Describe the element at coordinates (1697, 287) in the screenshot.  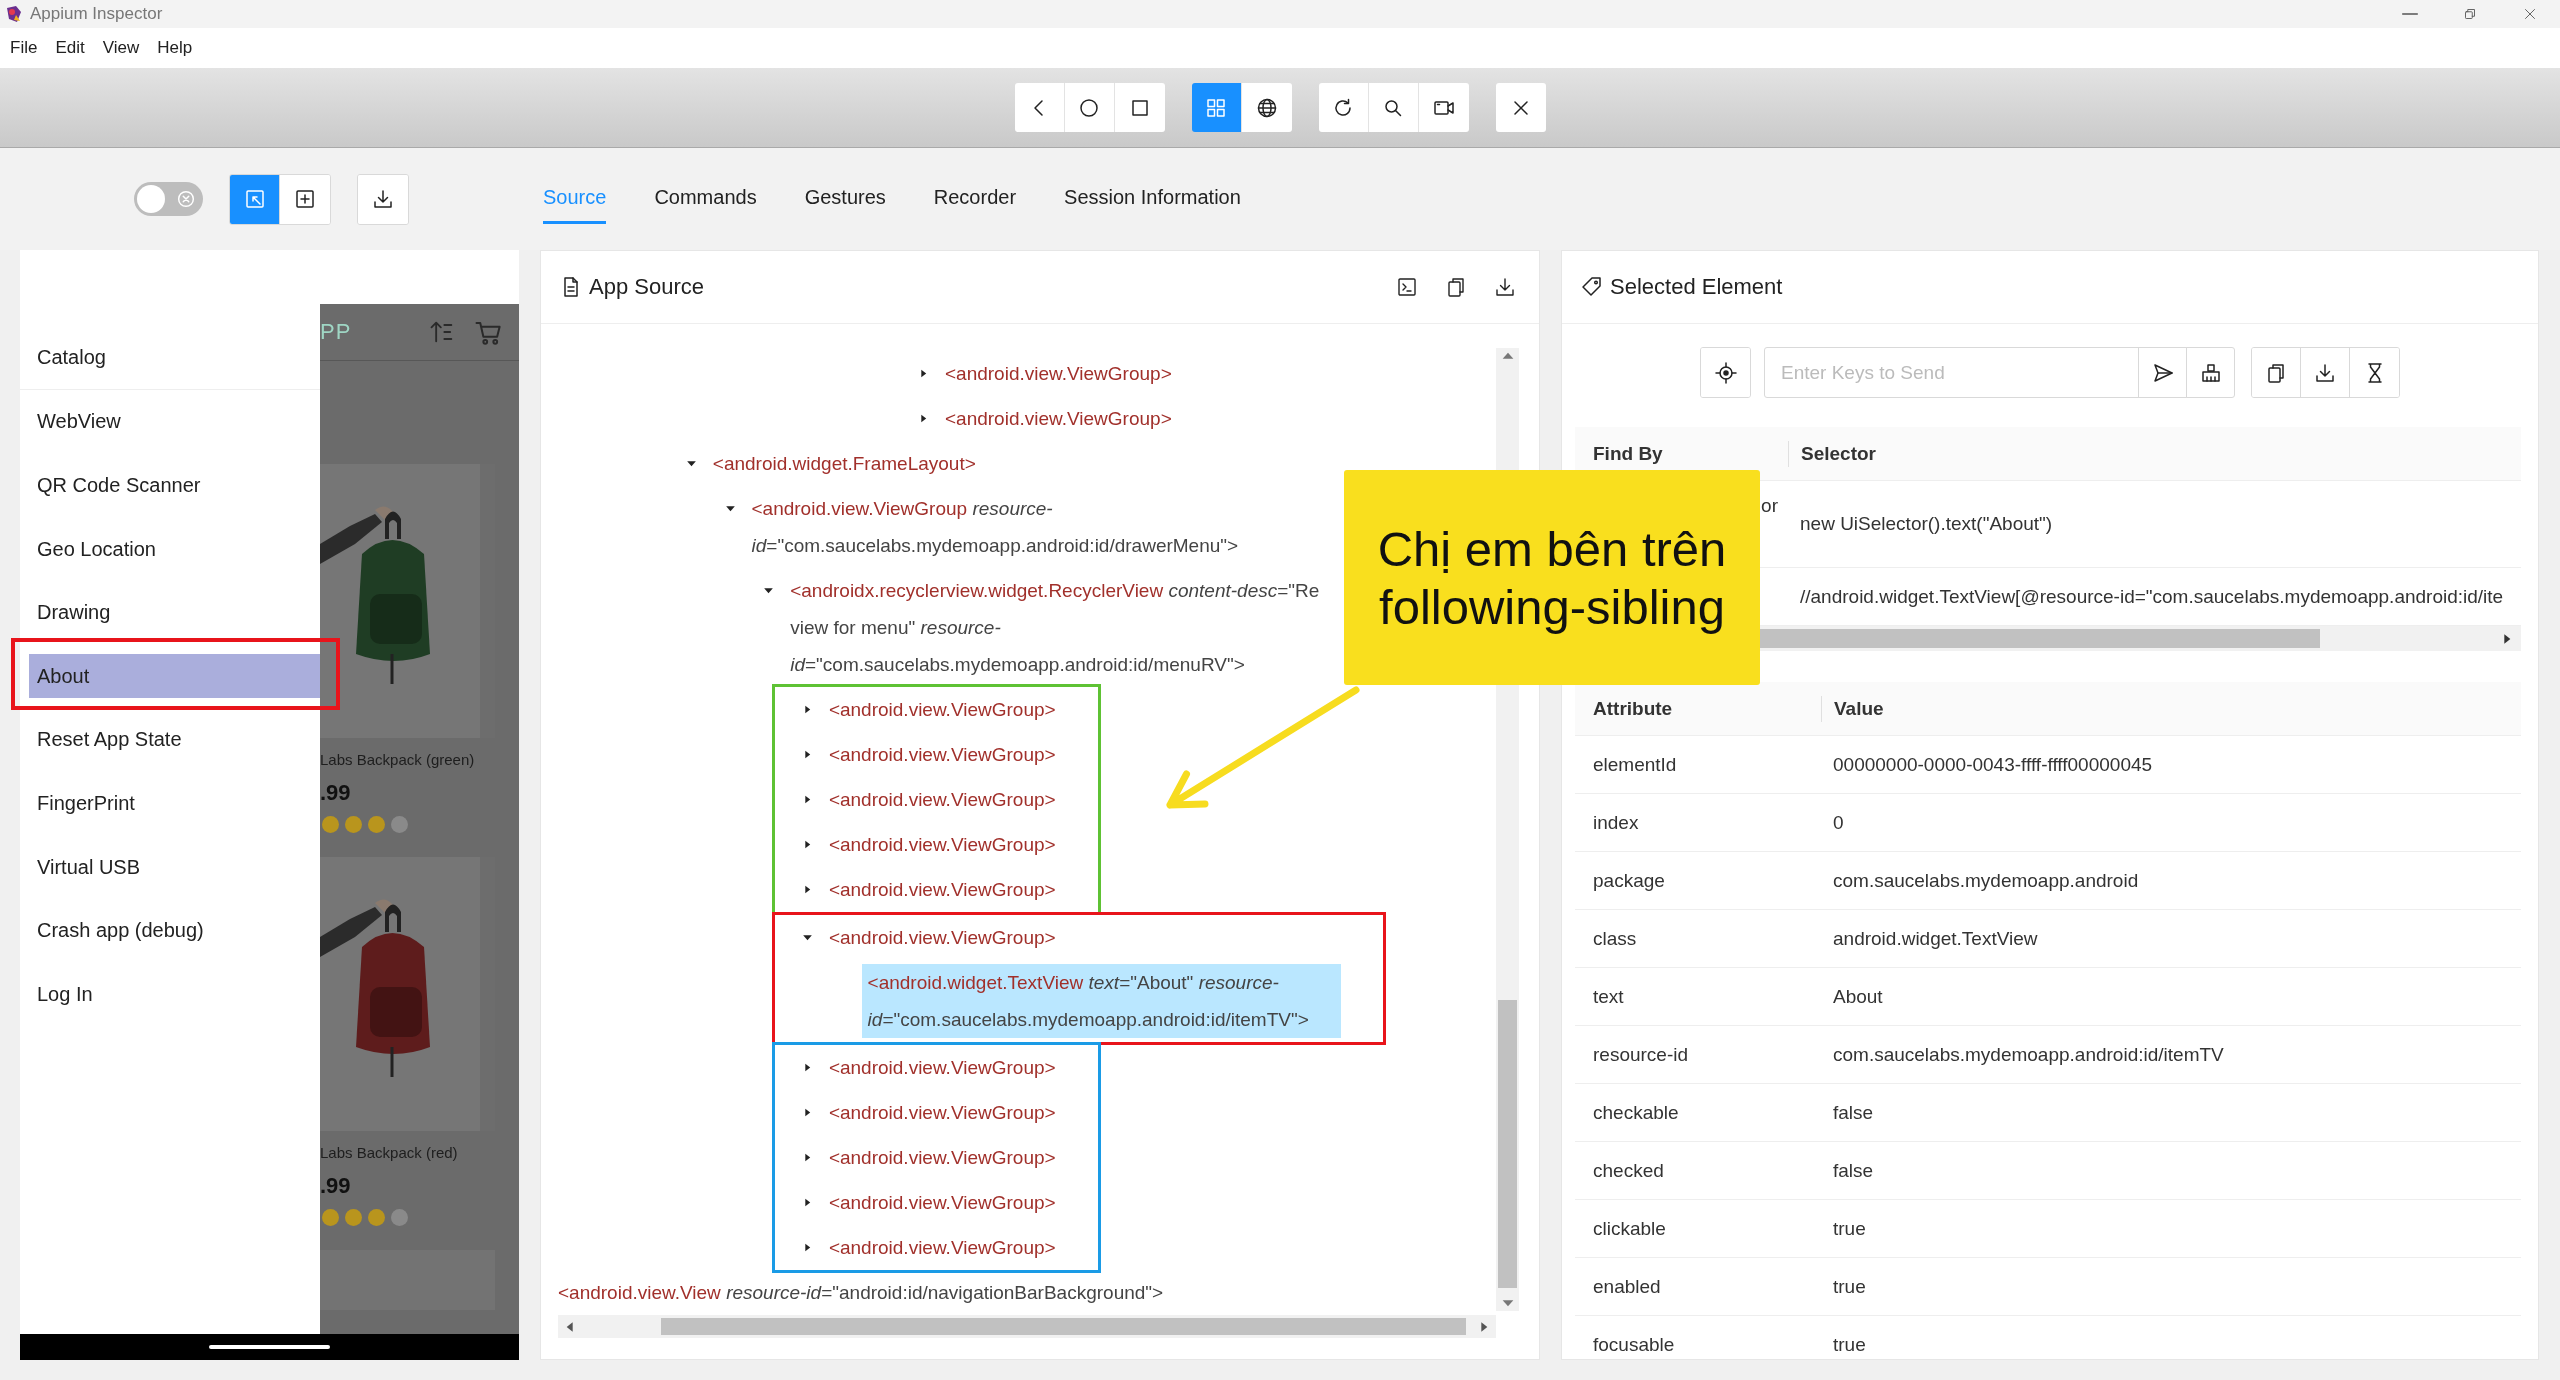
I see `panel-title: Selected Element` at that location.